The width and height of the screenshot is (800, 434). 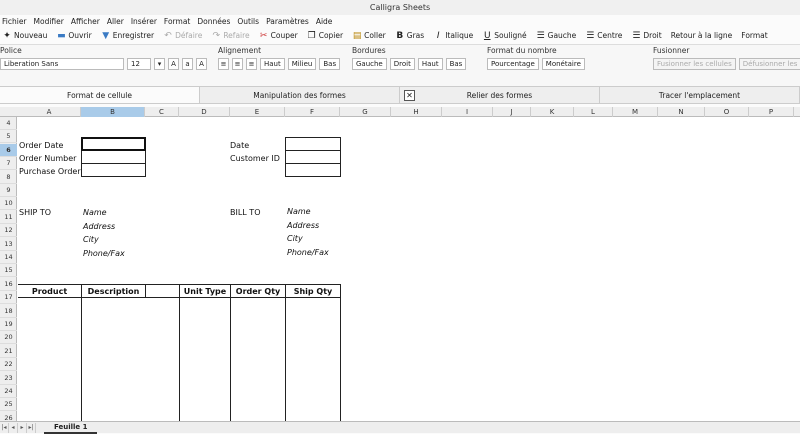 What do you see at coordinates (41, 145) in the screenshot?
I see `order-date-label: Order Date` at bounding box center [41, 145].